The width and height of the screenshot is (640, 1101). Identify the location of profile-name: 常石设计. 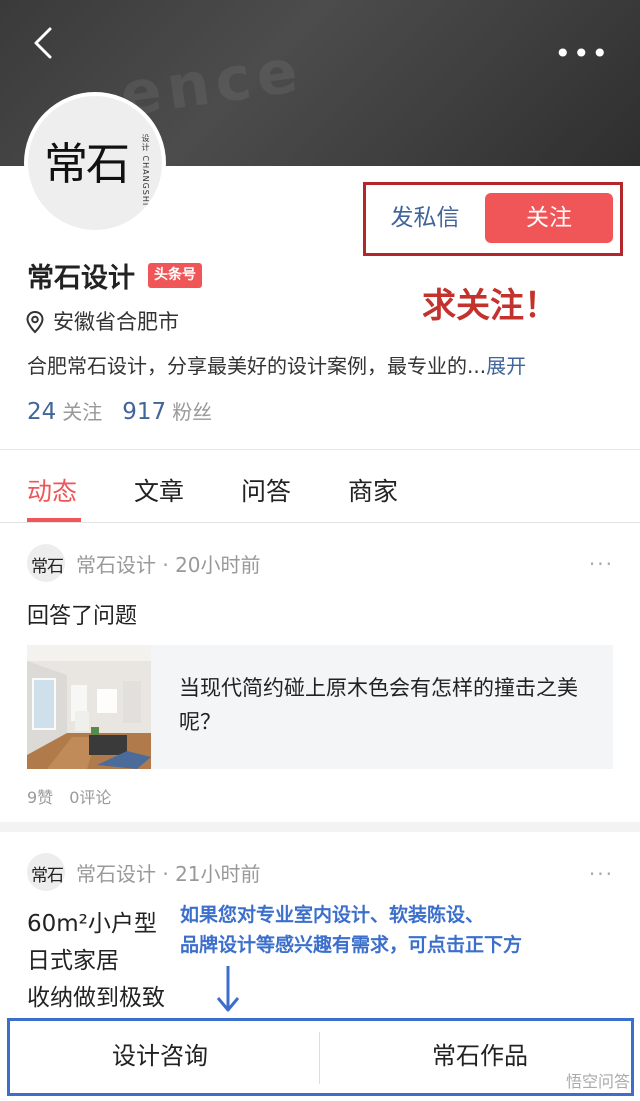
(81, 278).